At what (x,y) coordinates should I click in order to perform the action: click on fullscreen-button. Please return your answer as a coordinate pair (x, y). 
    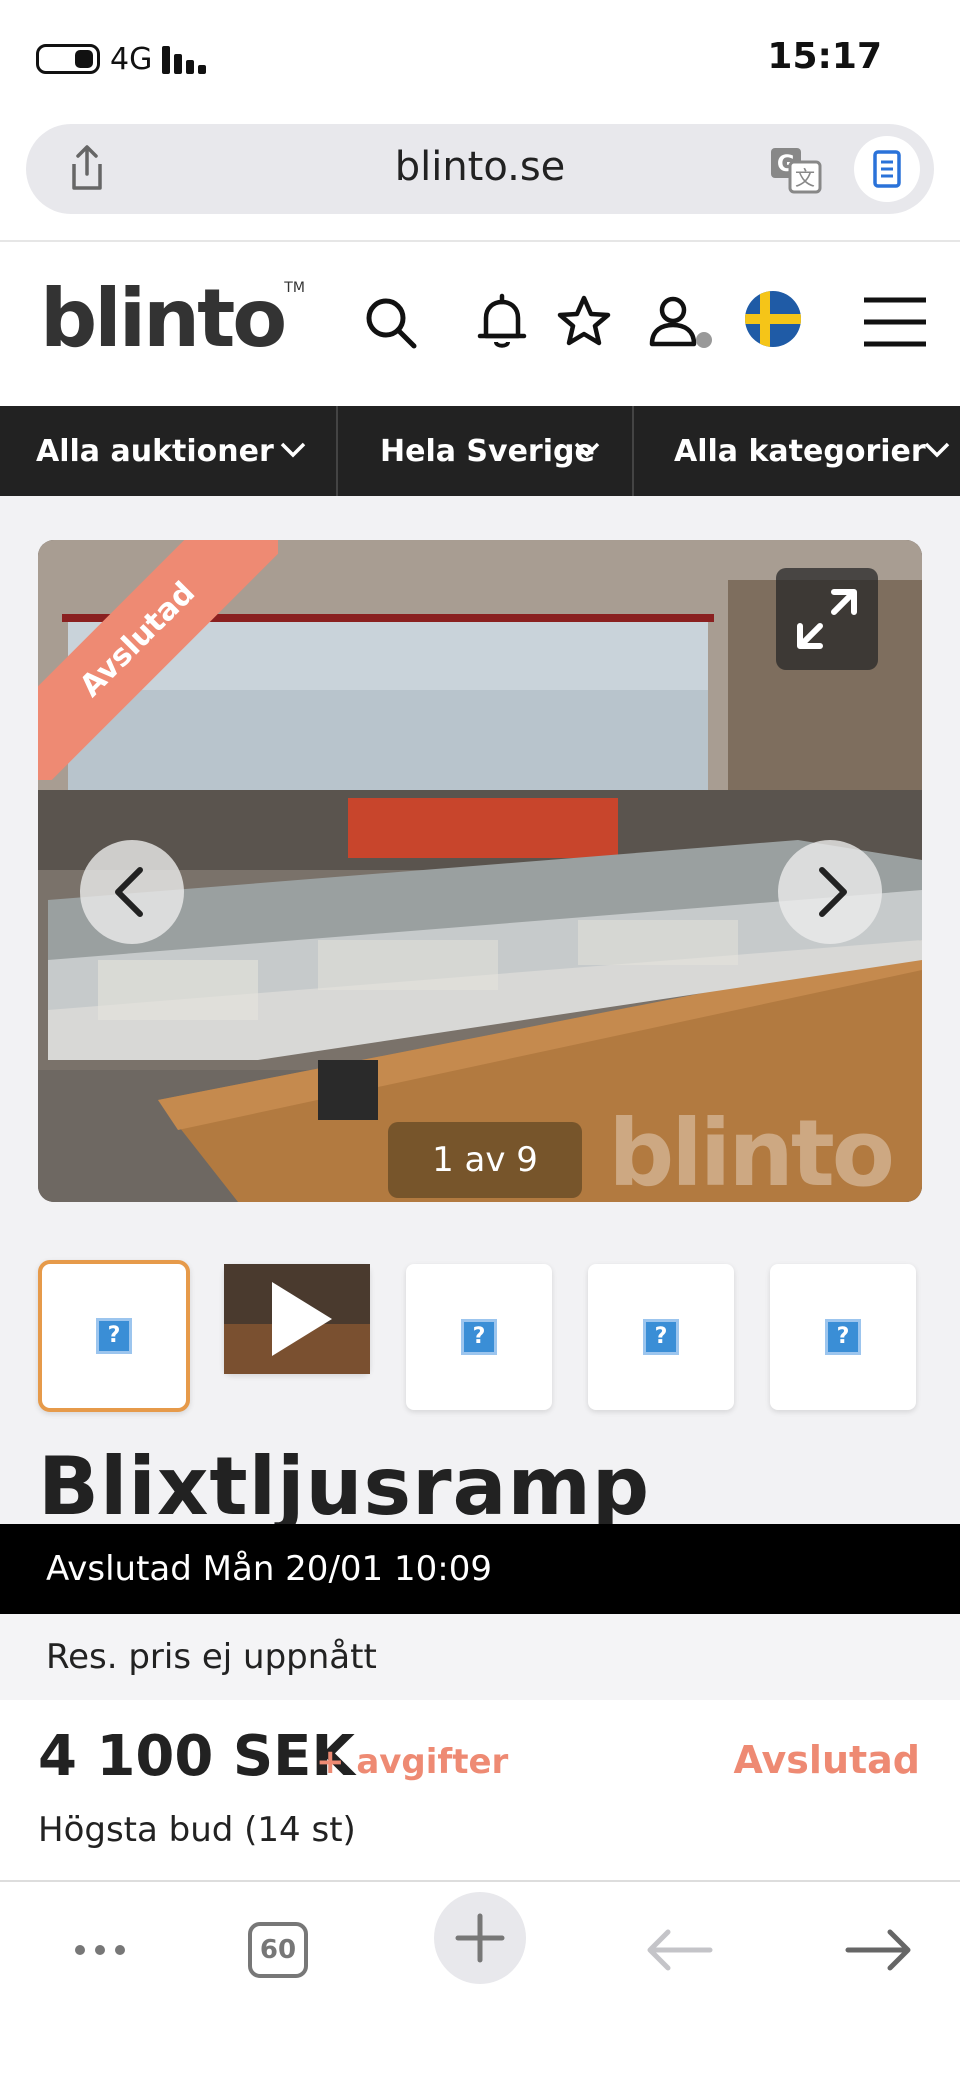
    Looking at the image, I should click on (827, 619).